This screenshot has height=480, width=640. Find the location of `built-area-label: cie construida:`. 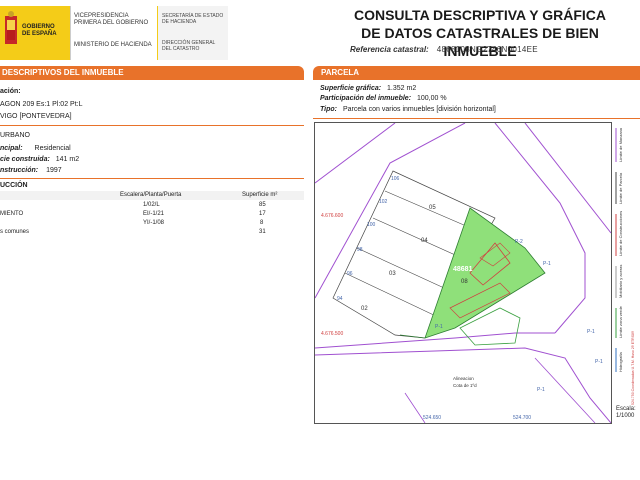

built-area-label: cie construida: is located at coordinates (25, 159).